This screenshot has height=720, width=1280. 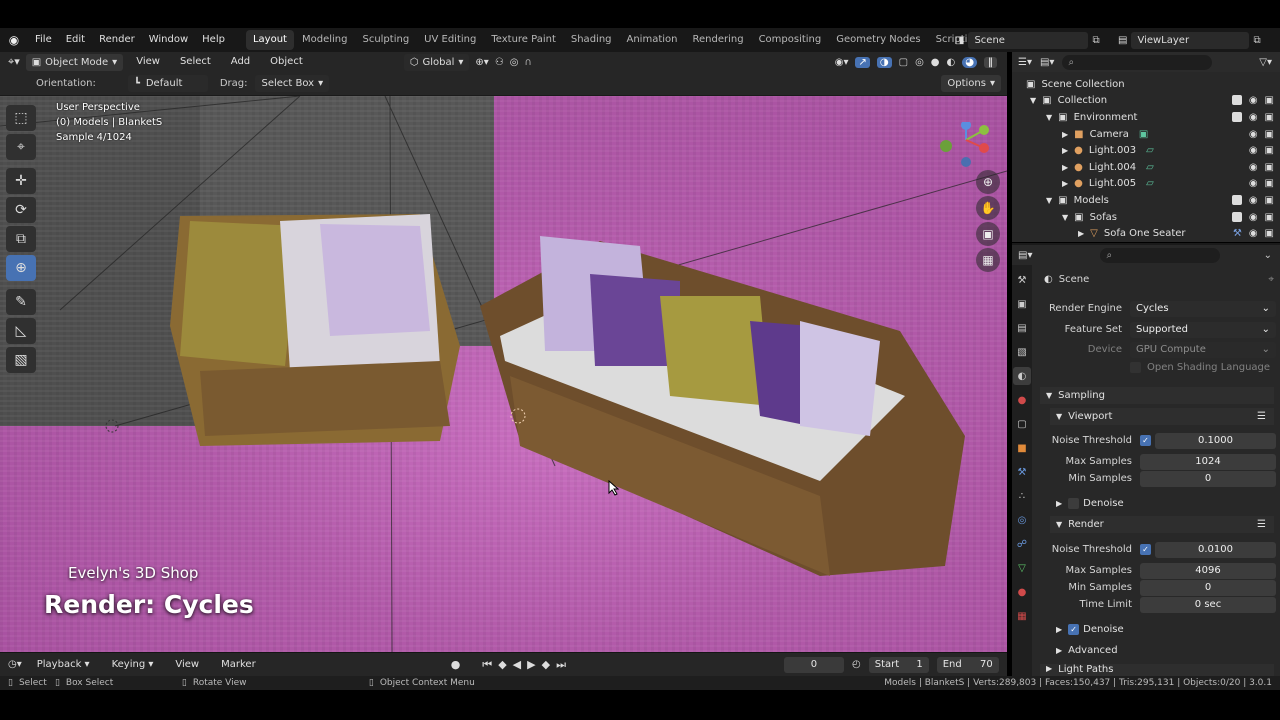 What do you see at coordinates (1215, 440) in the screenshot?
I see `vp-noise-threshold-field: 0.1000` at bounding box center [1215, 440].